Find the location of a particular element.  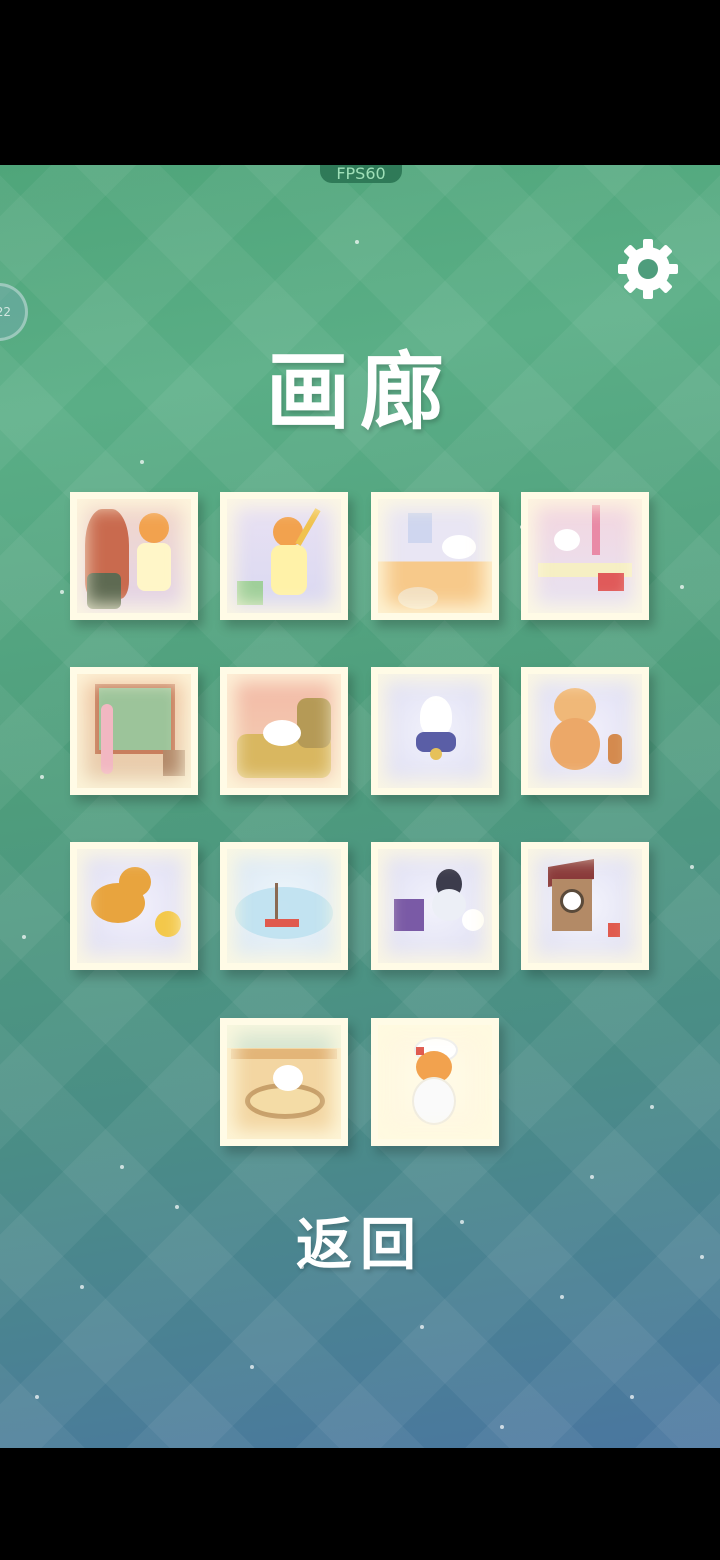

top-system-bar is located at coordinates (360, 82).